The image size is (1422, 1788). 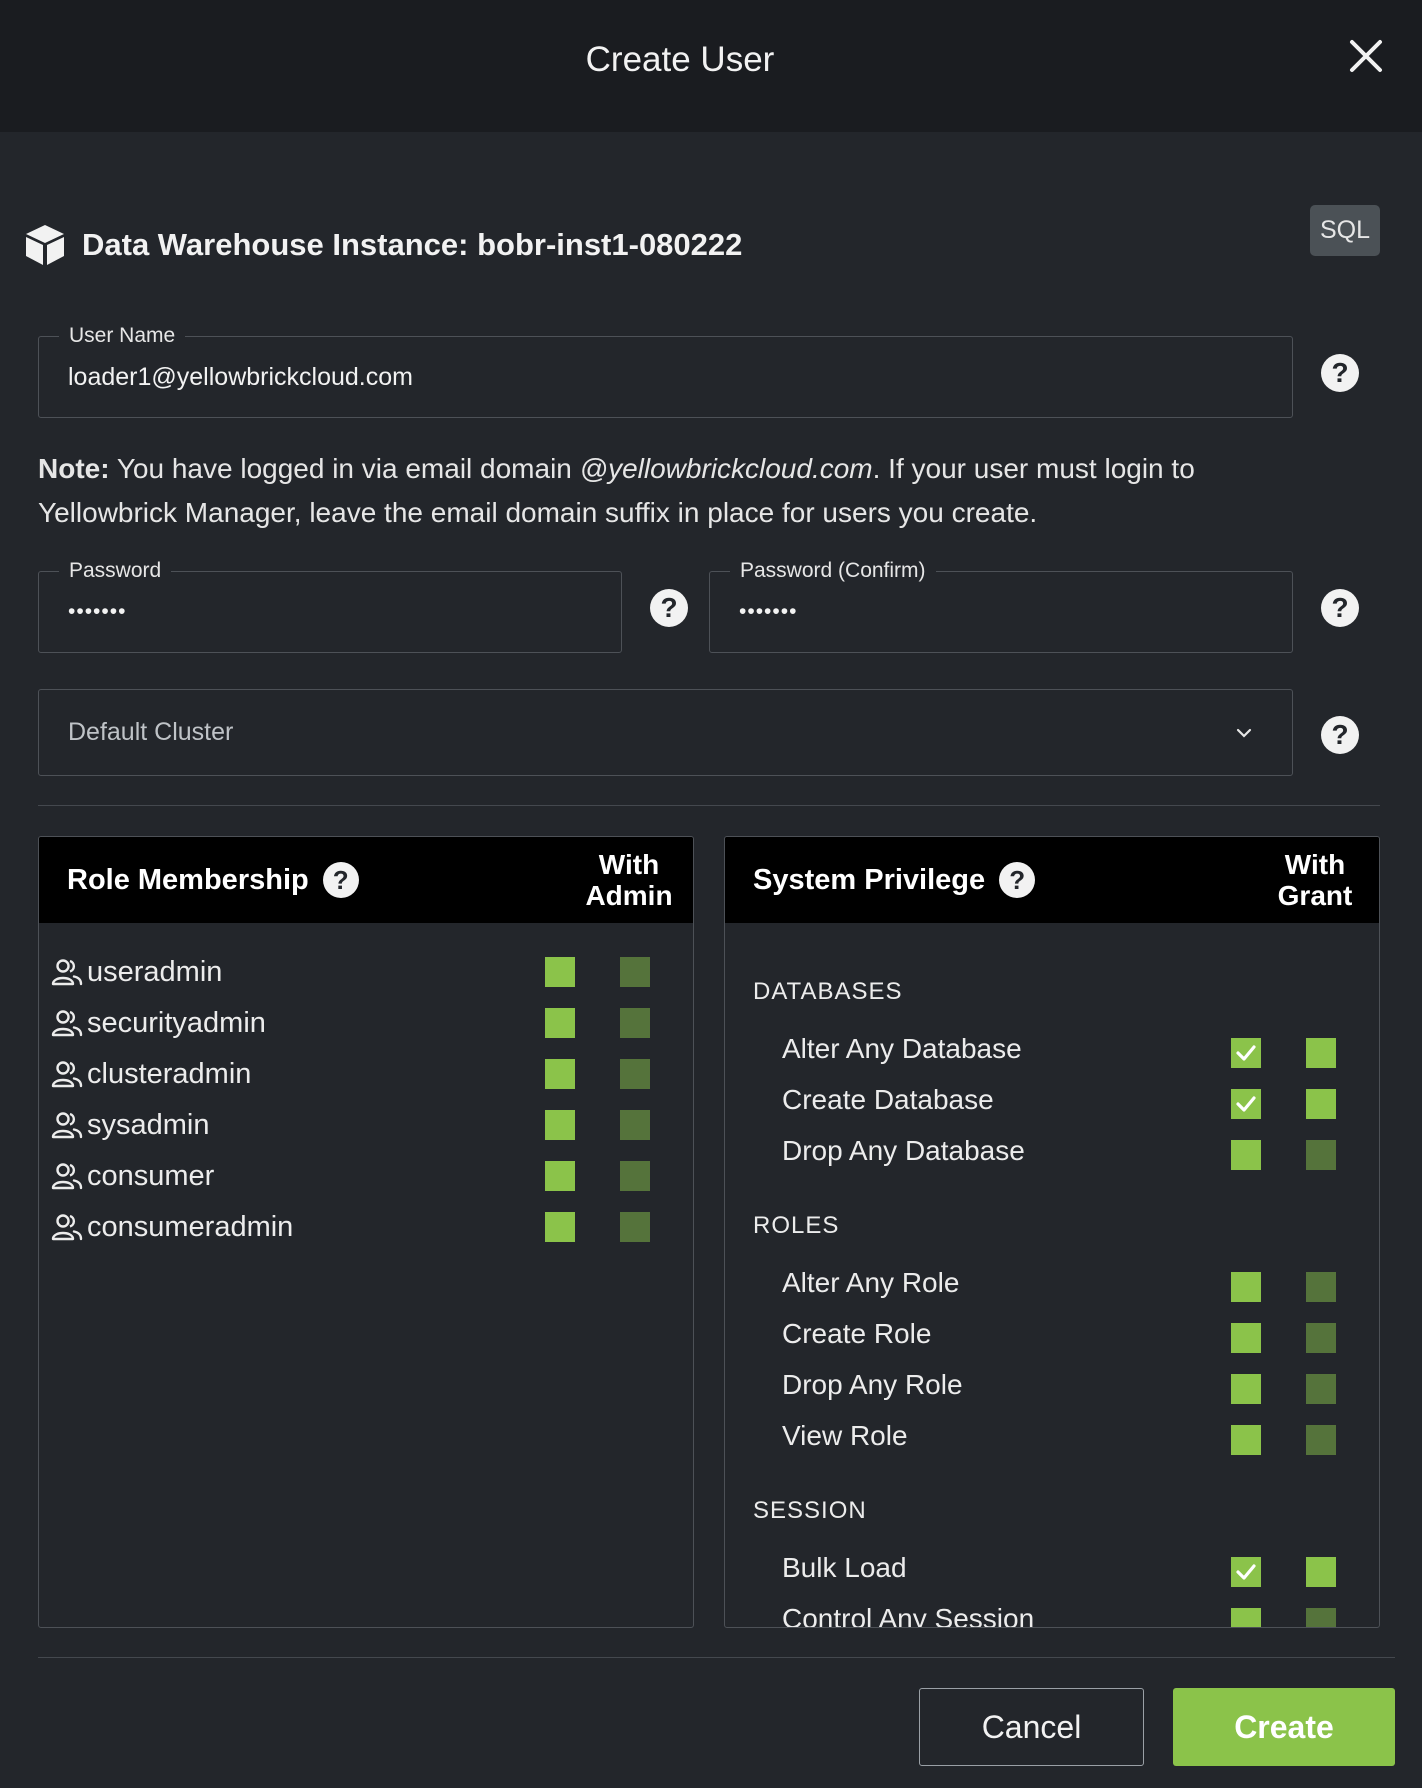 I want to click on password-field: Password •••••••, so click(x=330, y=606).